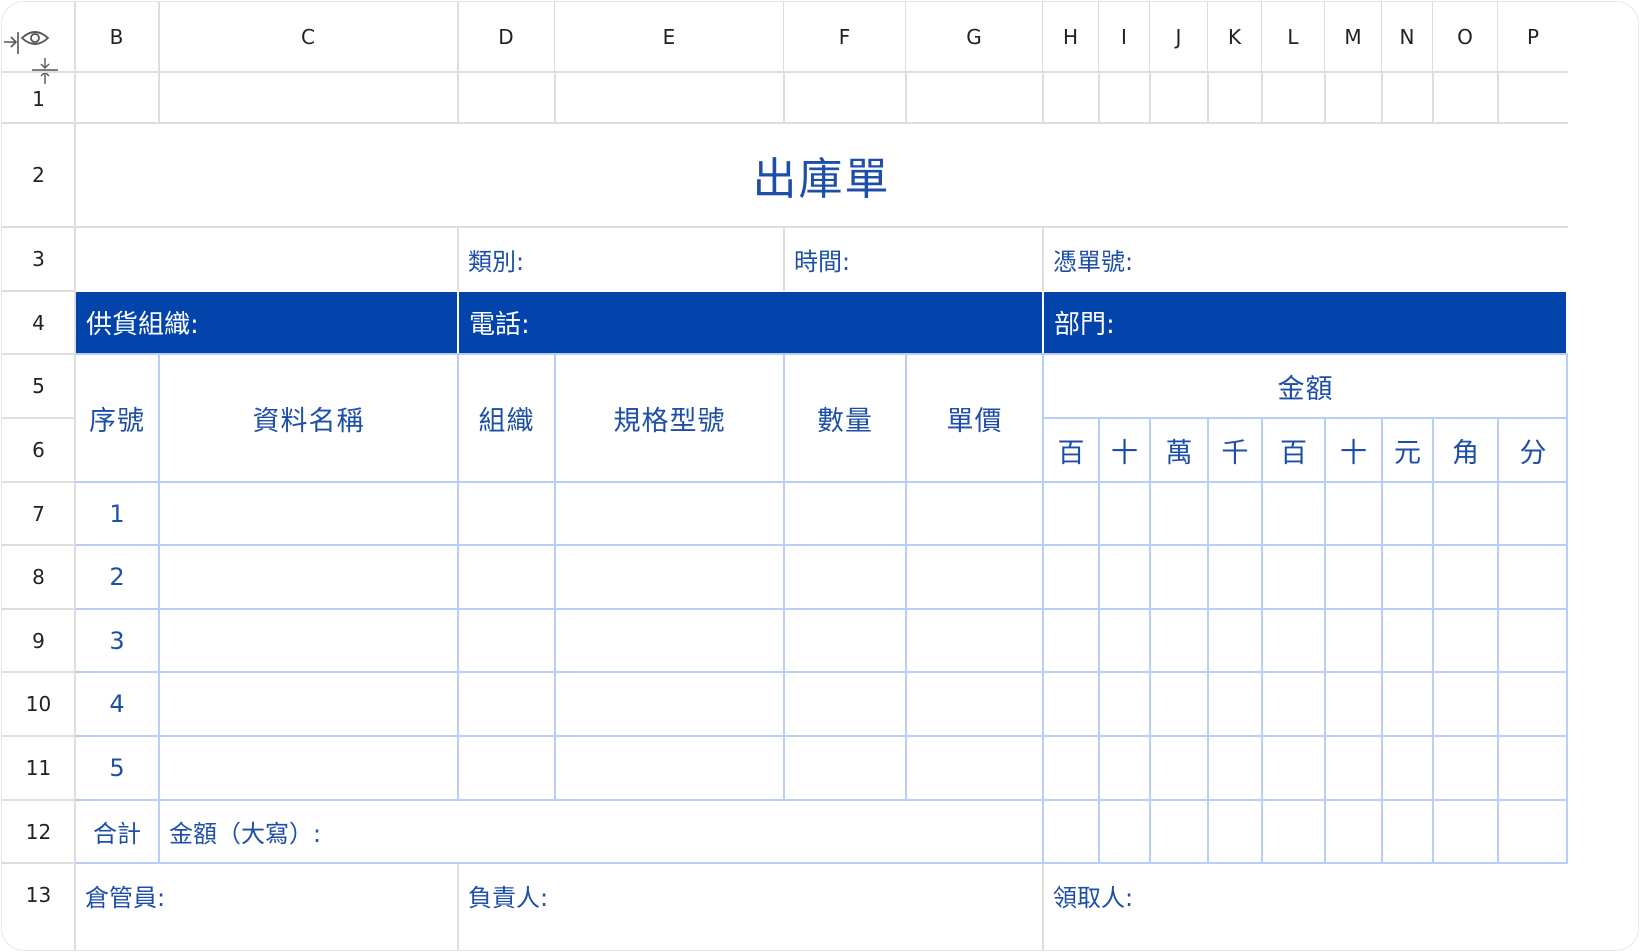 This screenshot has height=952, width=1640. I want to click on row-header-8: 8, so click(38, 577).